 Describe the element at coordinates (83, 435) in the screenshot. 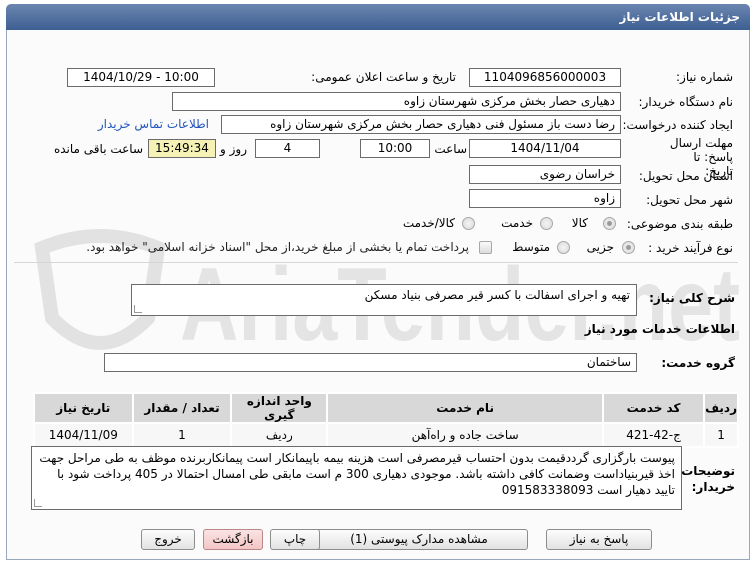

I see `cell-need-date: 1404/11/09` at that location.